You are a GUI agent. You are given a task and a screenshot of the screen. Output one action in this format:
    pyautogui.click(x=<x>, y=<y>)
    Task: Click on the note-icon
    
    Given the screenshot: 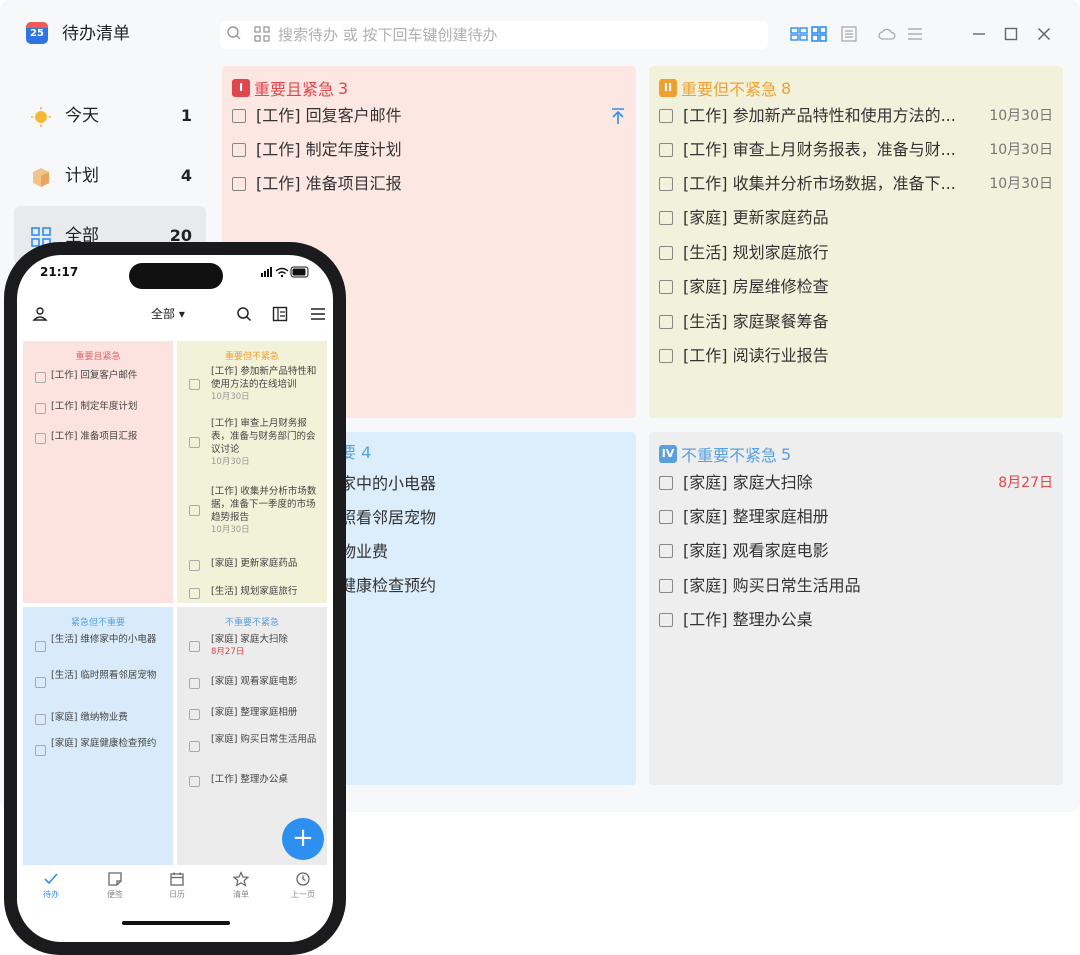 What is the action you would take?
    pyautogui.click(x=115, y=879)
    